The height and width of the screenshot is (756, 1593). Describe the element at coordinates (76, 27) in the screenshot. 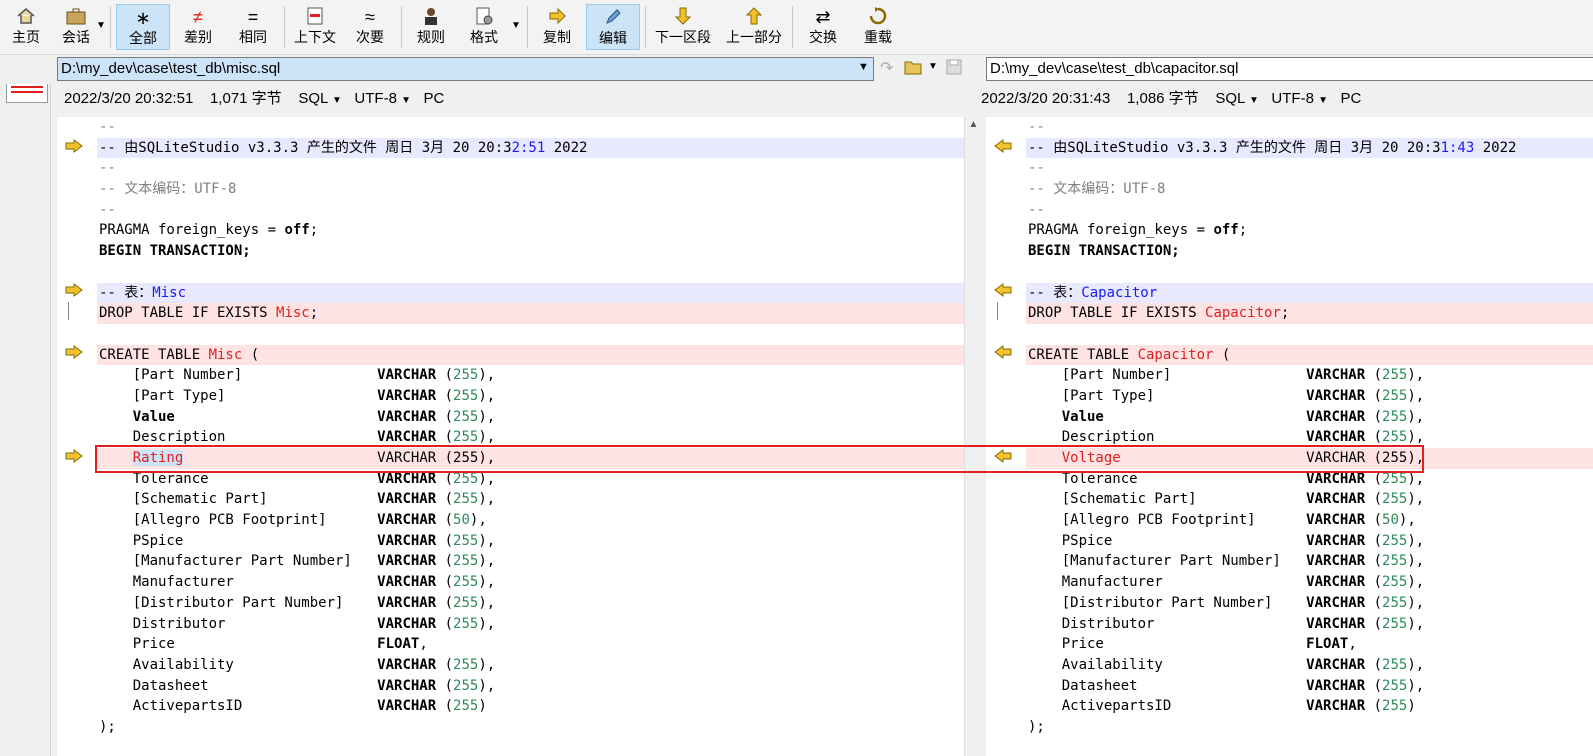

I see `session-button: 会话` at that location.